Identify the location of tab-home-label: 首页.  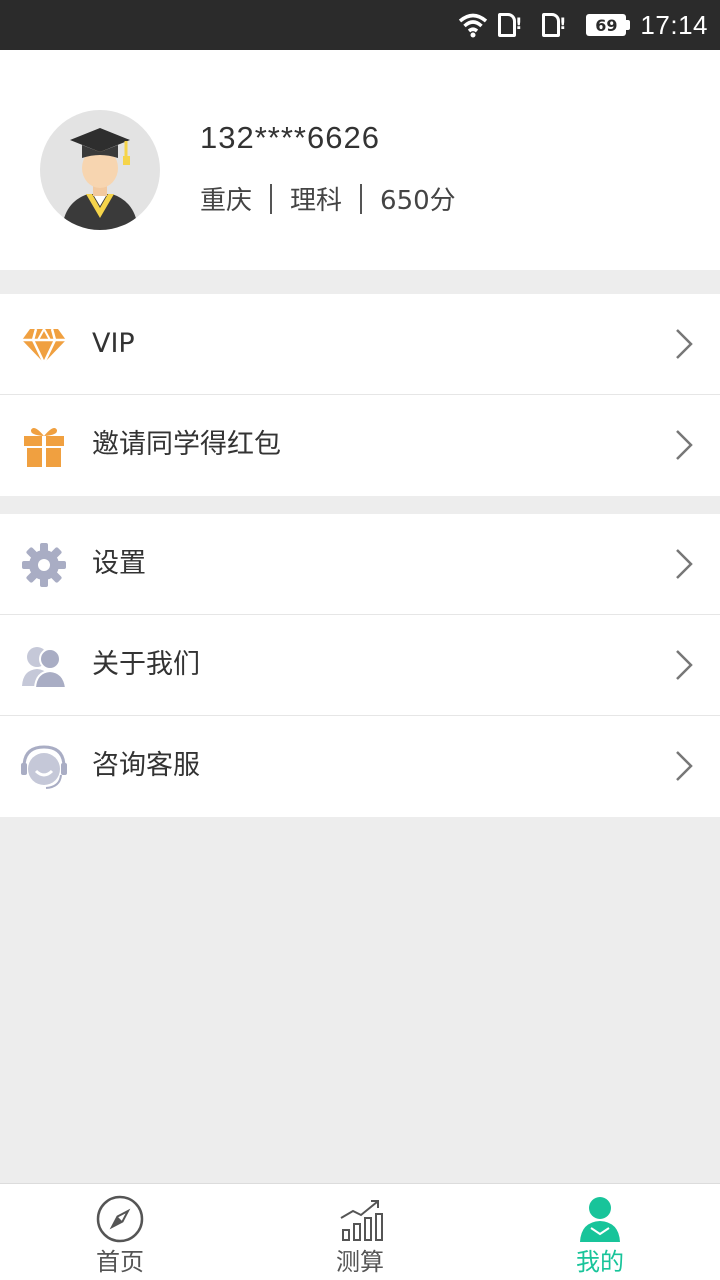
(120, 1262).